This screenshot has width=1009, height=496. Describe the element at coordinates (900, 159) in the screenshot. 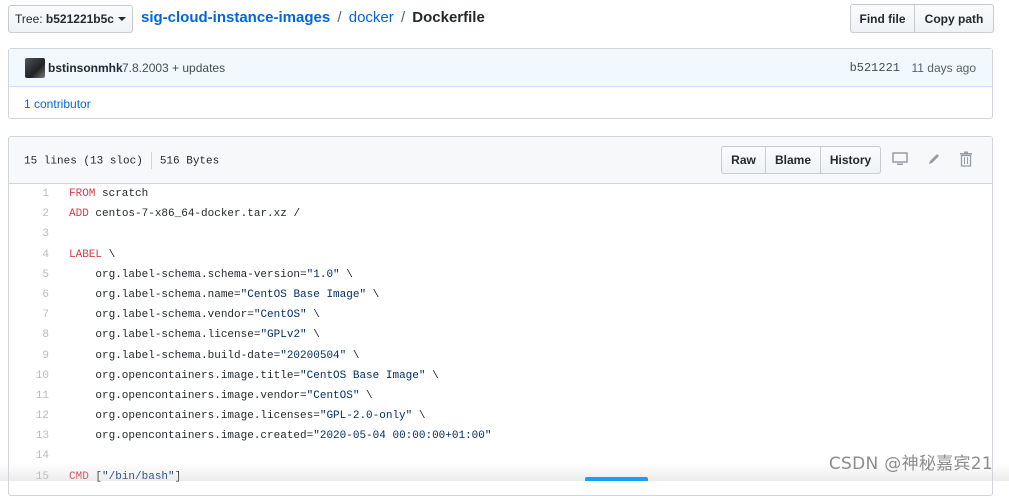

I see `desktop-icon` at that location.